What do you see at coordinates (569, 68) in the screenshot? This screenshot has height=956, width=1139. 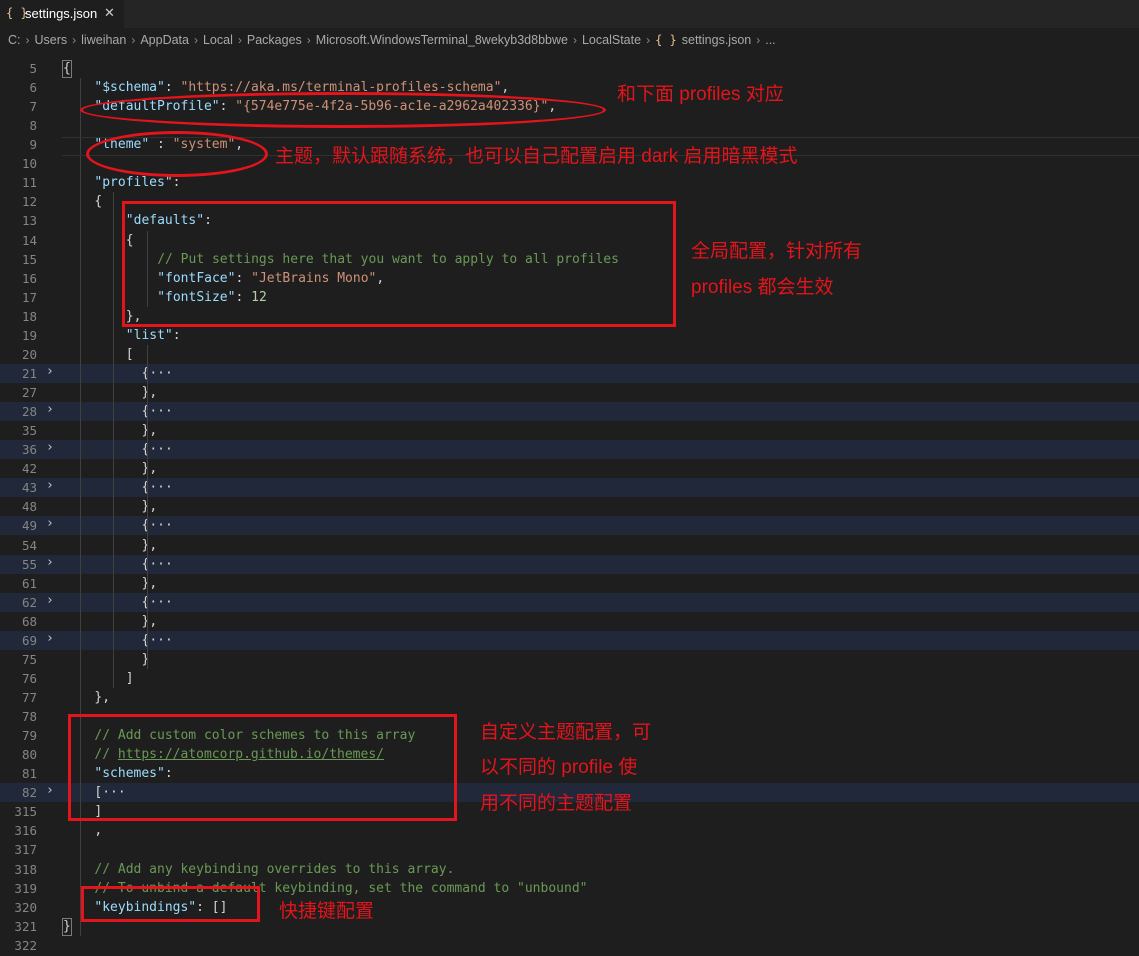 I see `code-line: 5{` at bounding box center [569, 68].